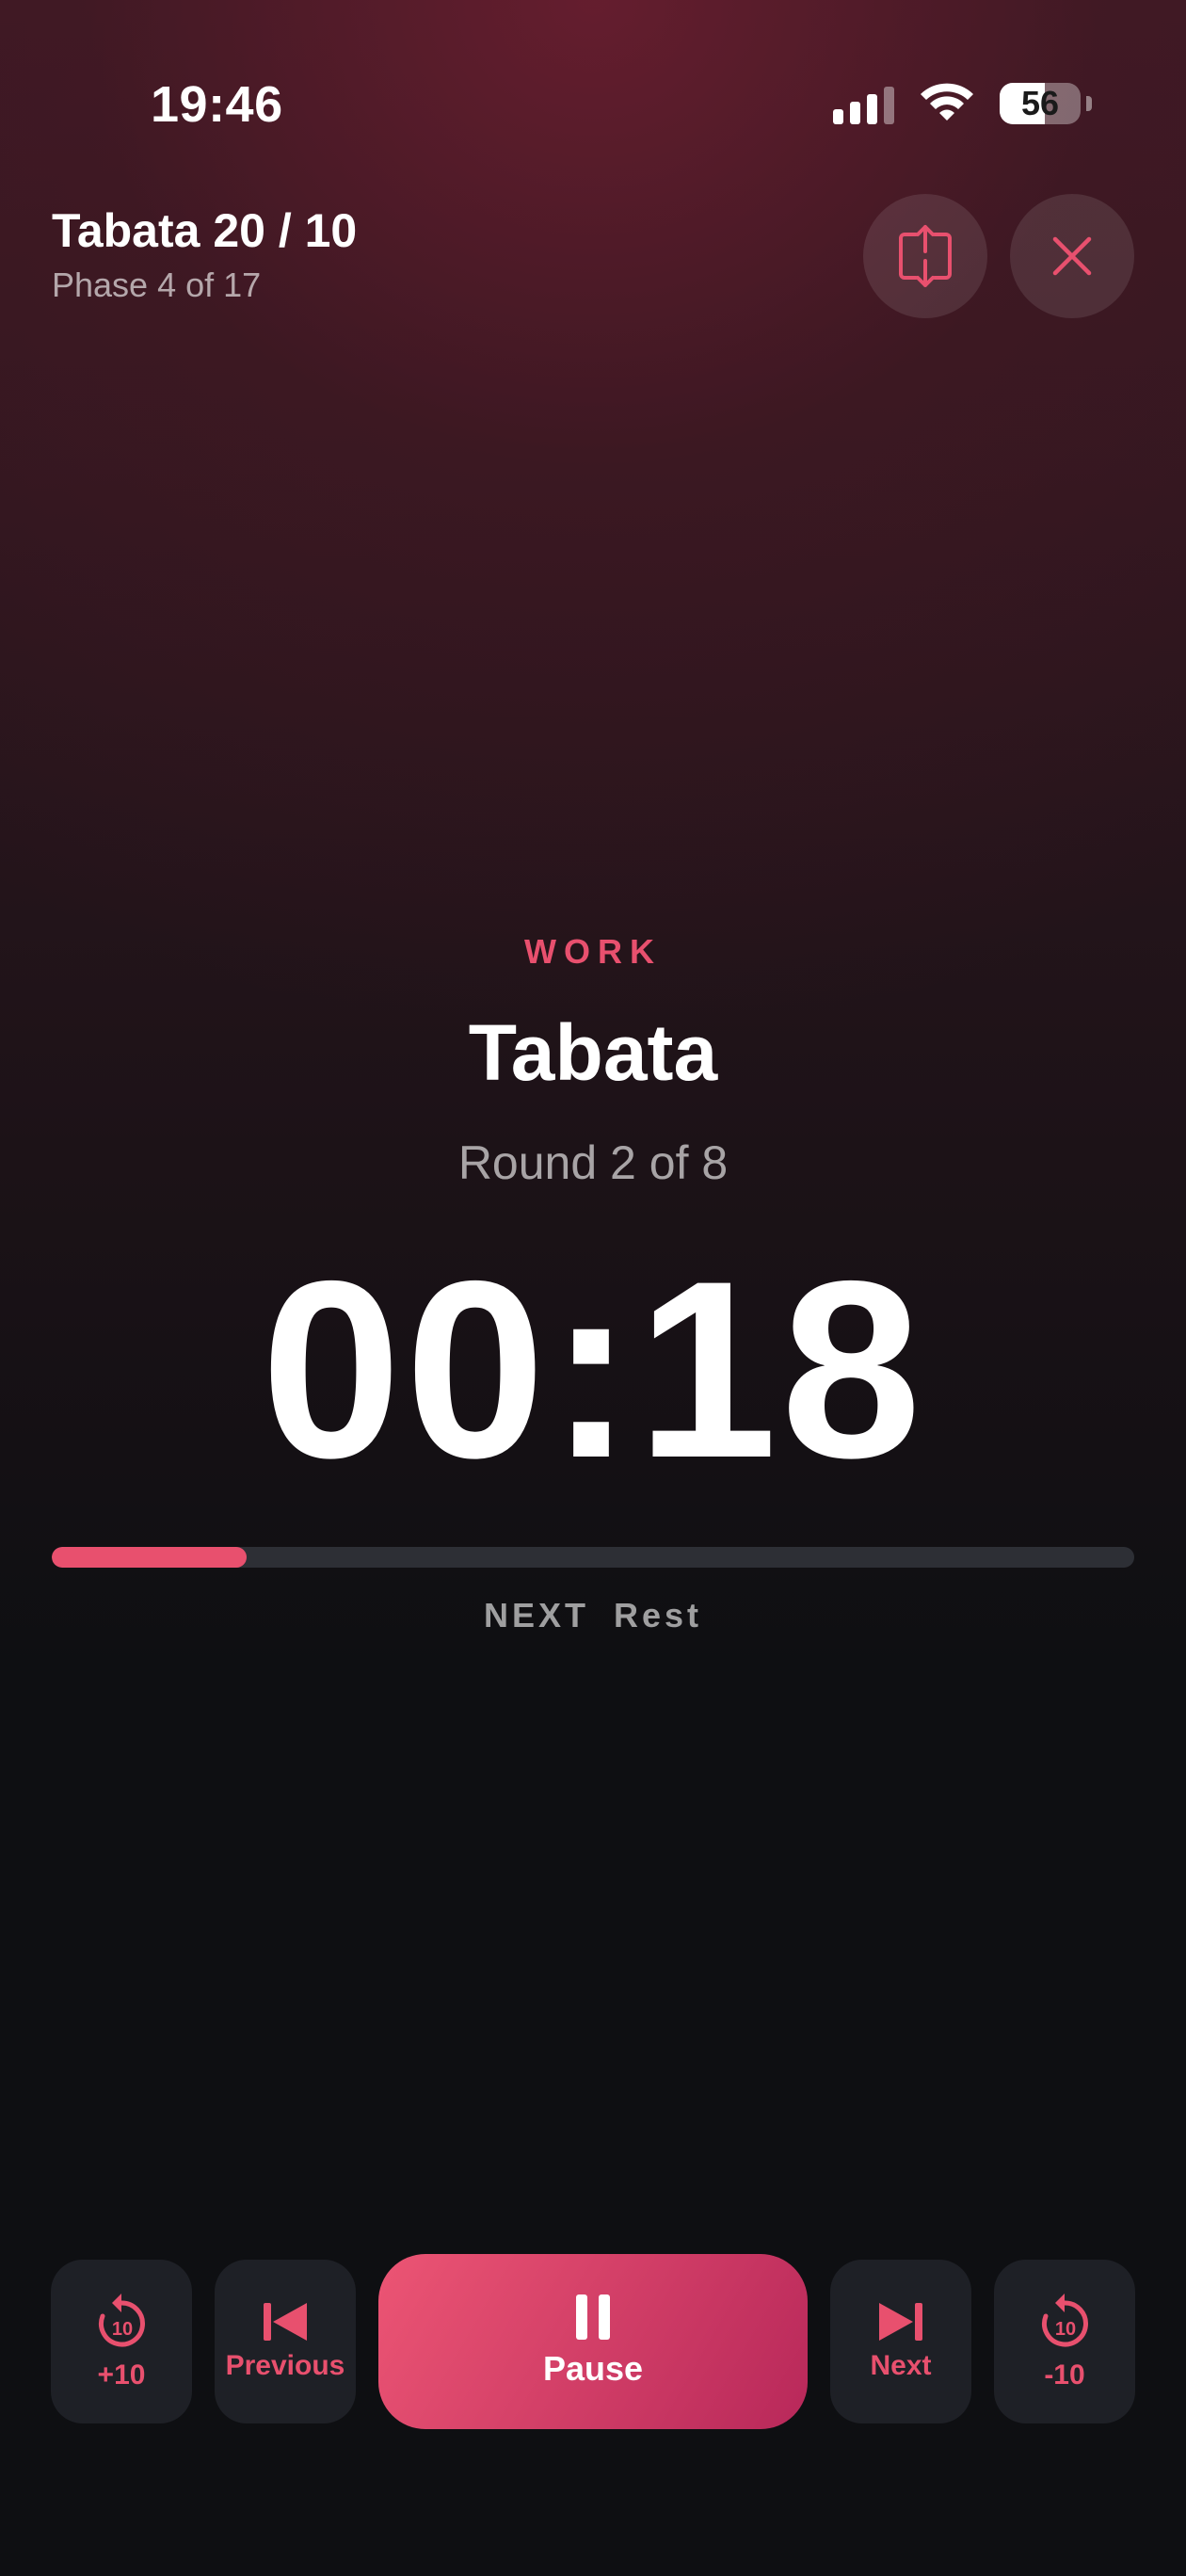 Image resolution: width=1186 pixels, height=2576 pixels. I want to click on subtract-10-seconds-button: 10 -10, so click(1064, 2341).